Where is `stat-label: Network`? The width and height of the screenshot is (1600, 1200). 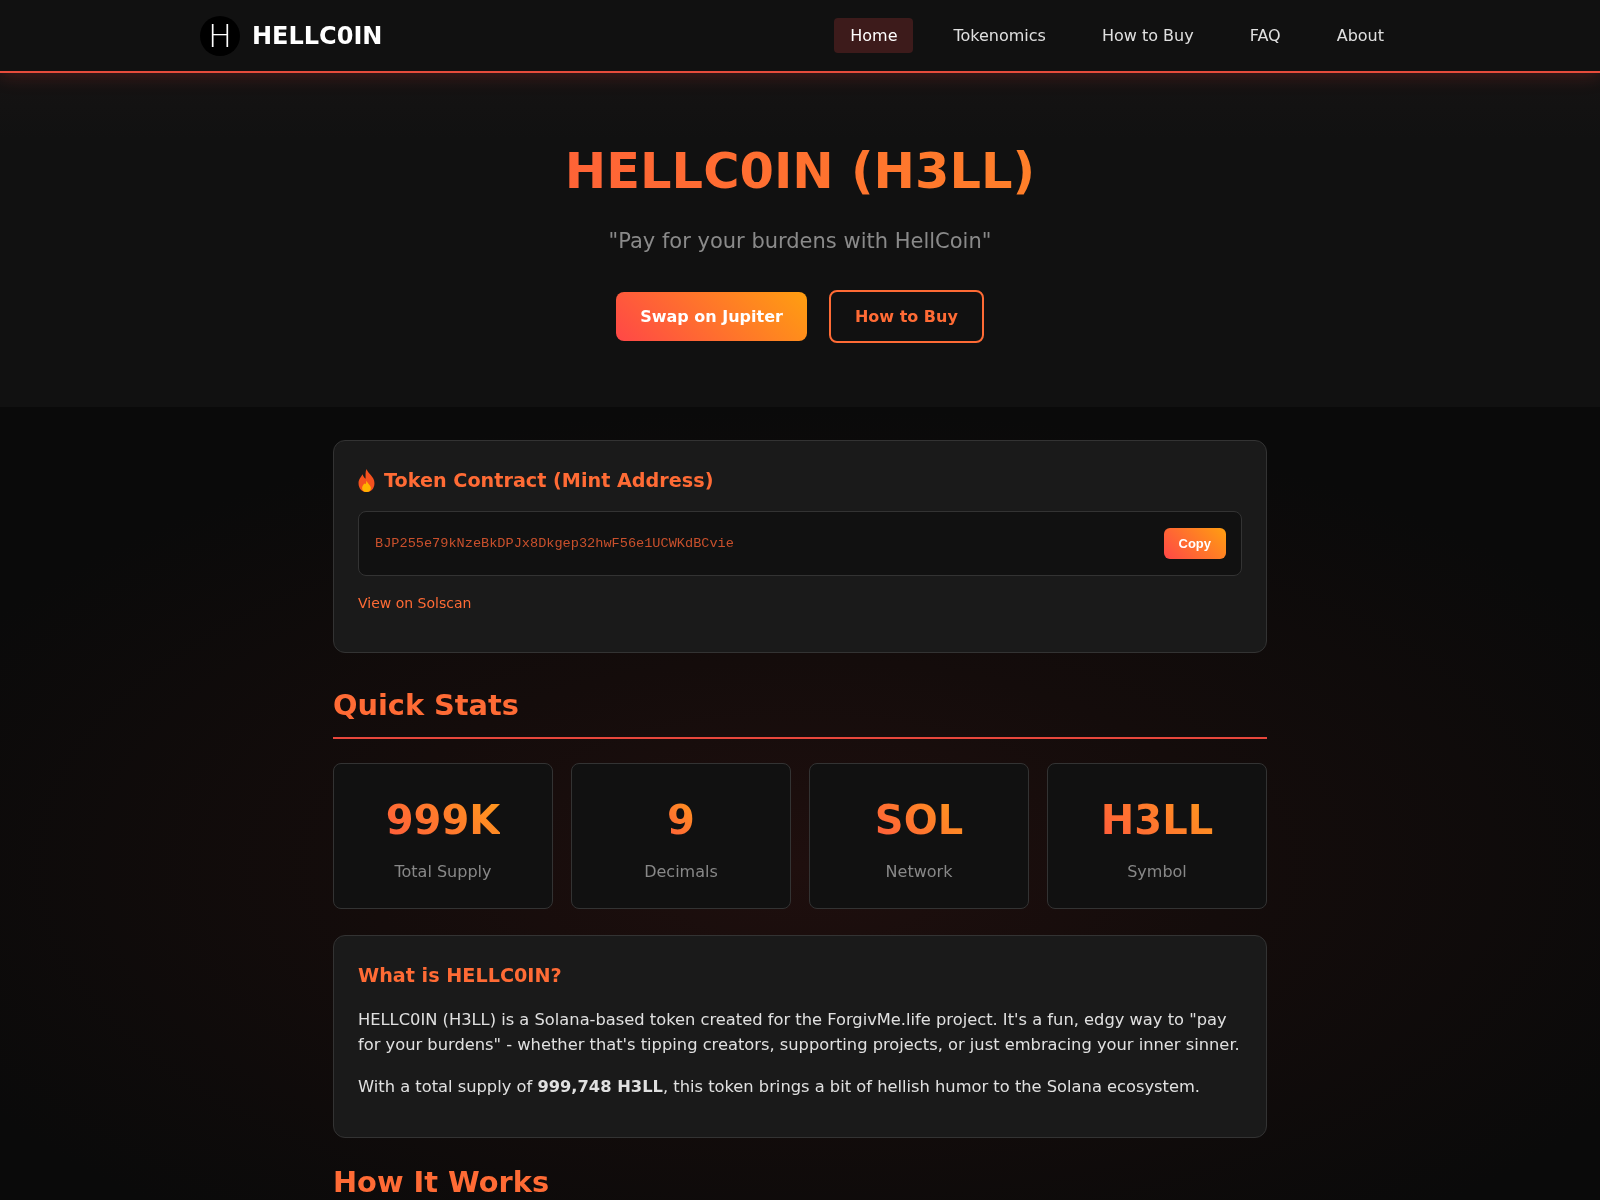 stat-label: Network is located at coordinates (919, 871).